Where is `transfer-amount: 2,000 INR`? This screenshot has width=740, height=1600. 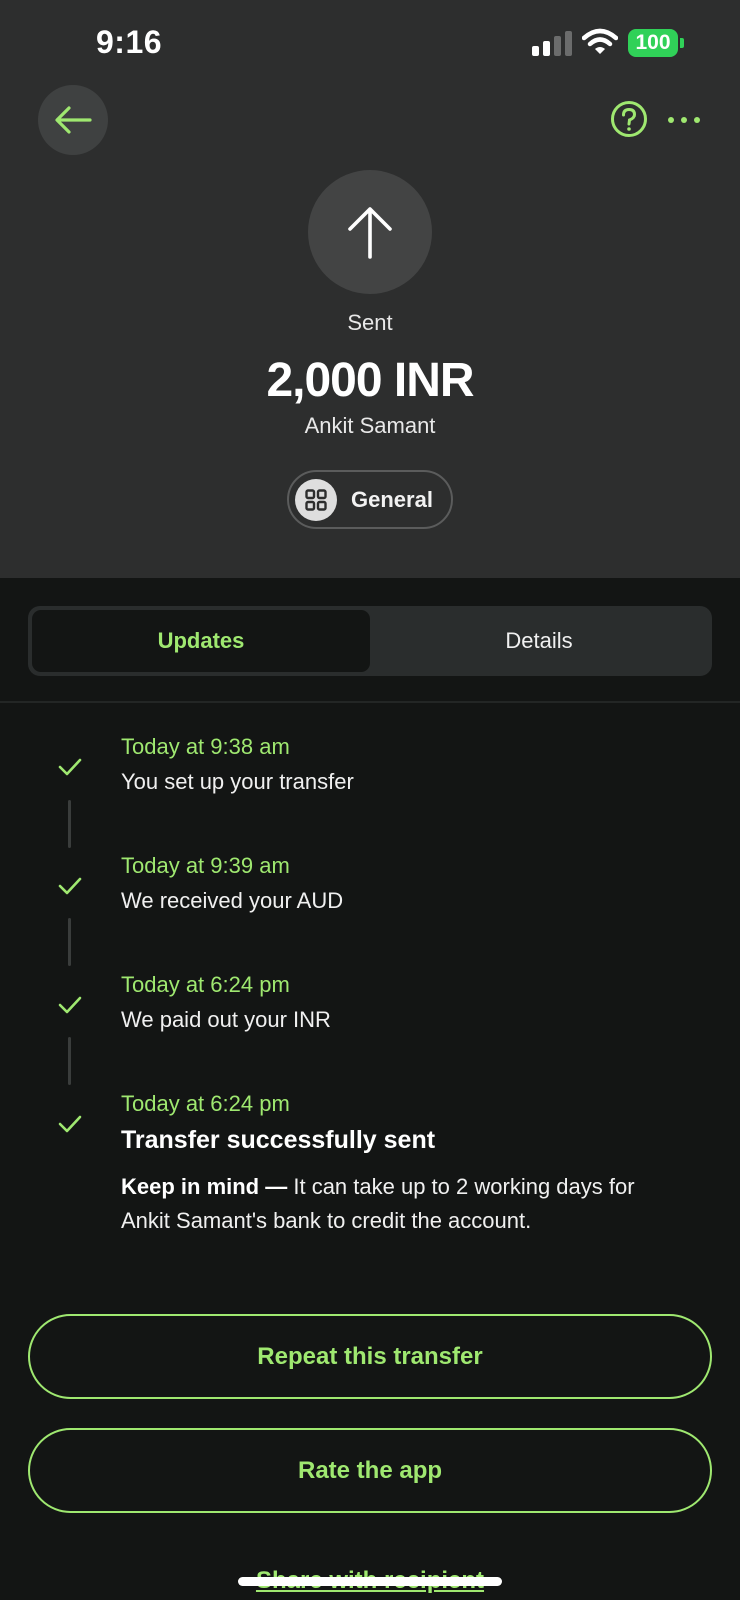 transfer-amount: 2,000 INR is located at coordinates (370, 380).